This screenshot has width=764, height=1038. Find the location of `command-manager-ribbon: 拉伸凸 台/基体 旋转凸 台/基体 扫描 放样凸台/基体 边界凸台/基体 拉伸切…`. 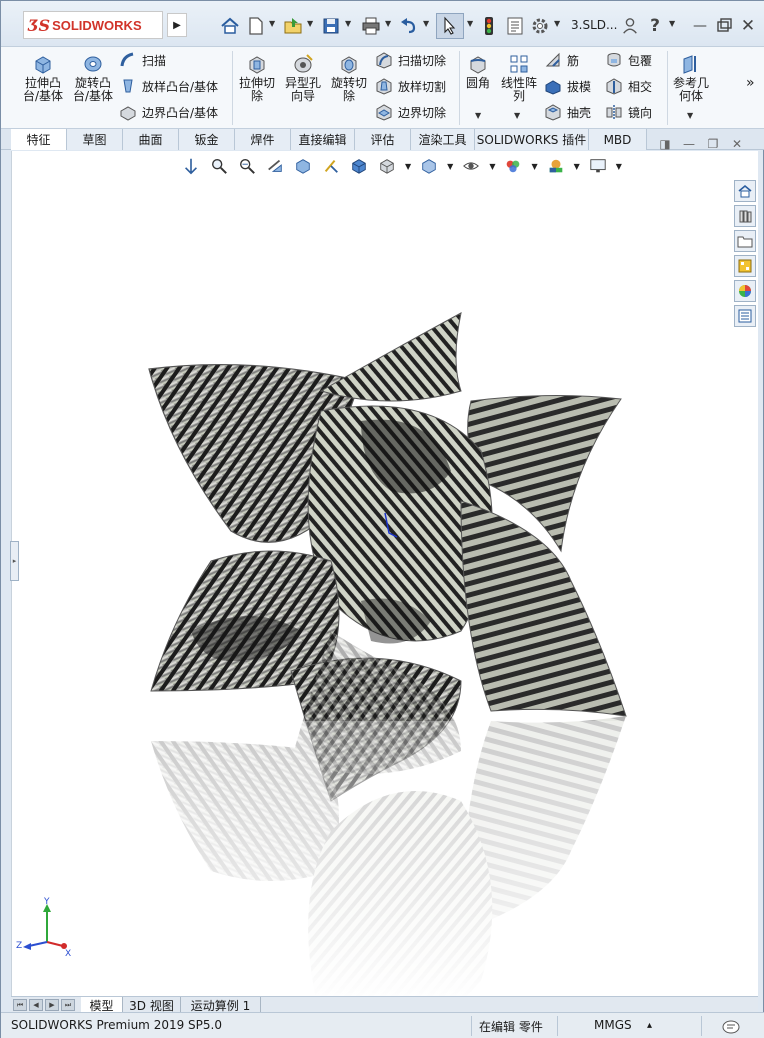

command-manager-ribbon: 拉伸凸 台/基体 旋转凸 台/基体 扫描 放样凸台/基体 边界凸台/基体 拉伸切… is located at coordinates (382, 88).